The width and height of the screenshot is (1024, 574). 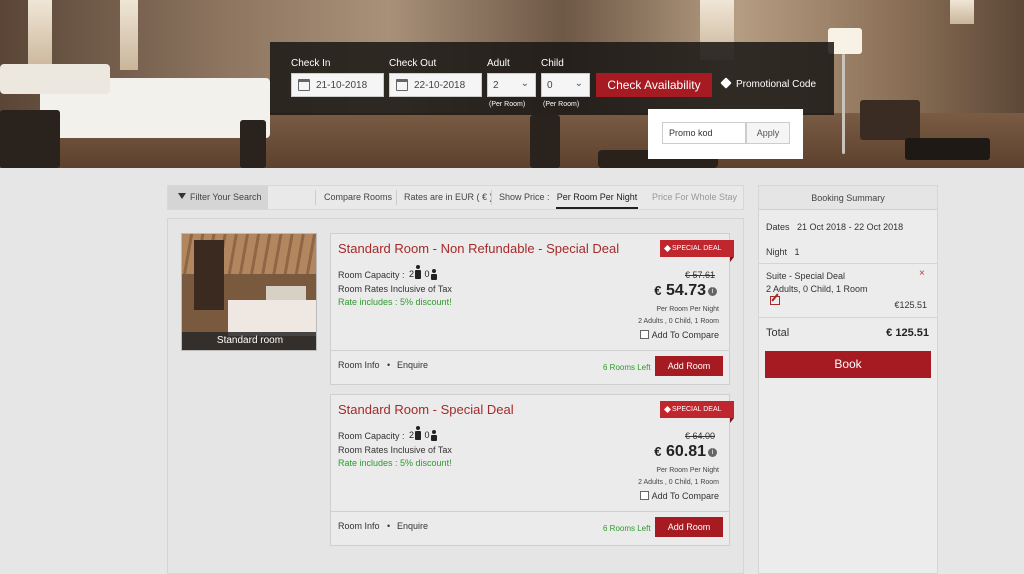 I want to click on per-room-per-night-tab: Per Room Per Night, so click(x=597, y=197).